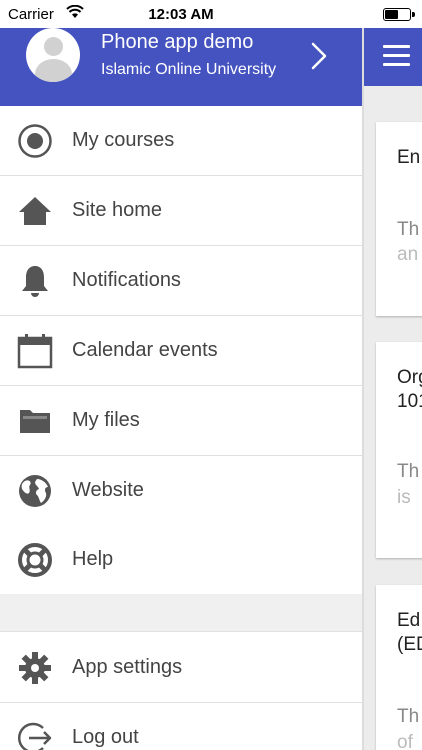 The height and width of the screenshot is (750, 422). What do you see at coordinates (145, 350) in the screenshot?
I see `menu-item-label: Calendar events` at bounding box center [145, 350].